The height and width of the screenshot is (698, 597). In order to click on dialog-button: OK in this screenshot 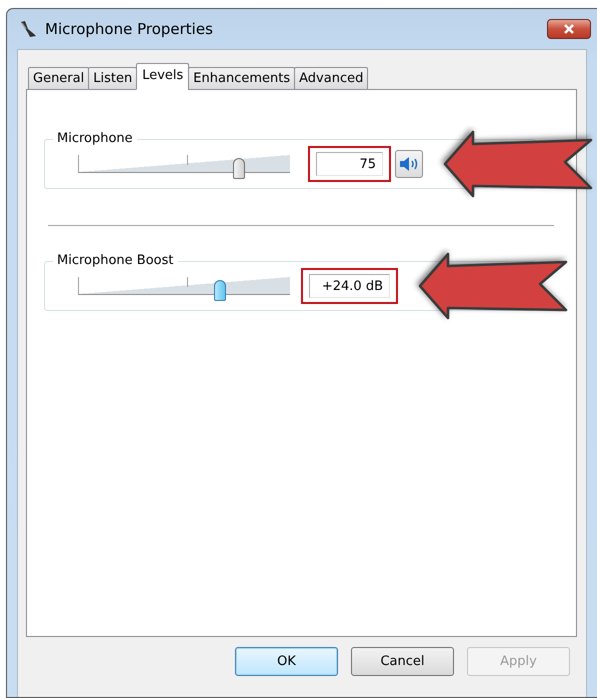, I will do `click(286, 661)`.